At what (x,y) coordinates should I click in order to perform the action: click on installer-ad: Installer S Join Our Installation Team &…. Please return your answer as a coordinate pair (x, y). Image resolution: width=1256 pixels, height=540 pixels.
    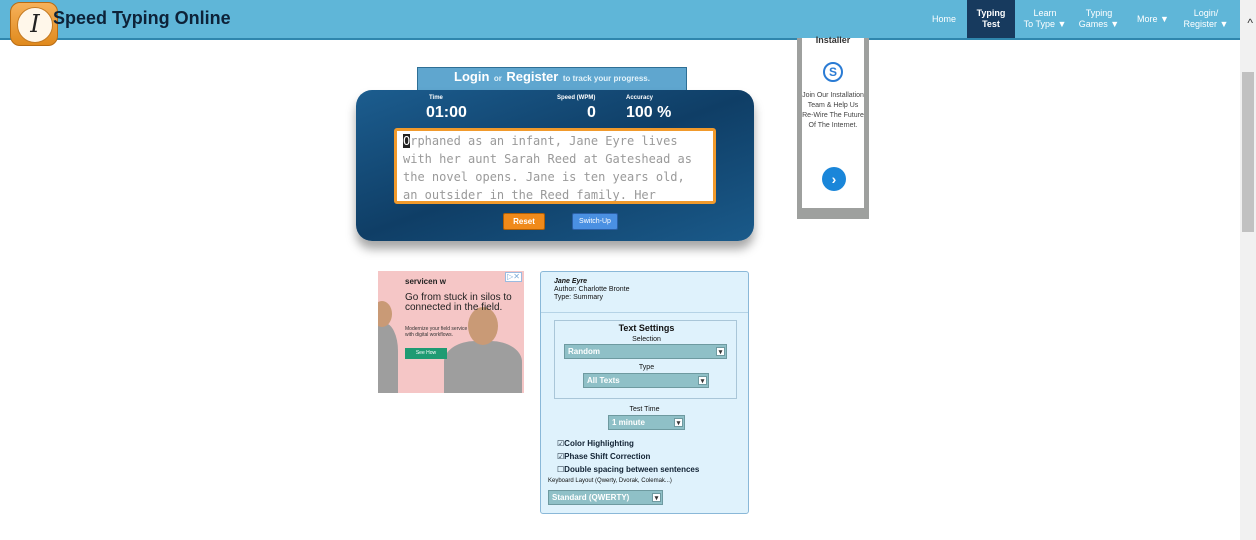
    Looking at the image, I should click on (833, 127).